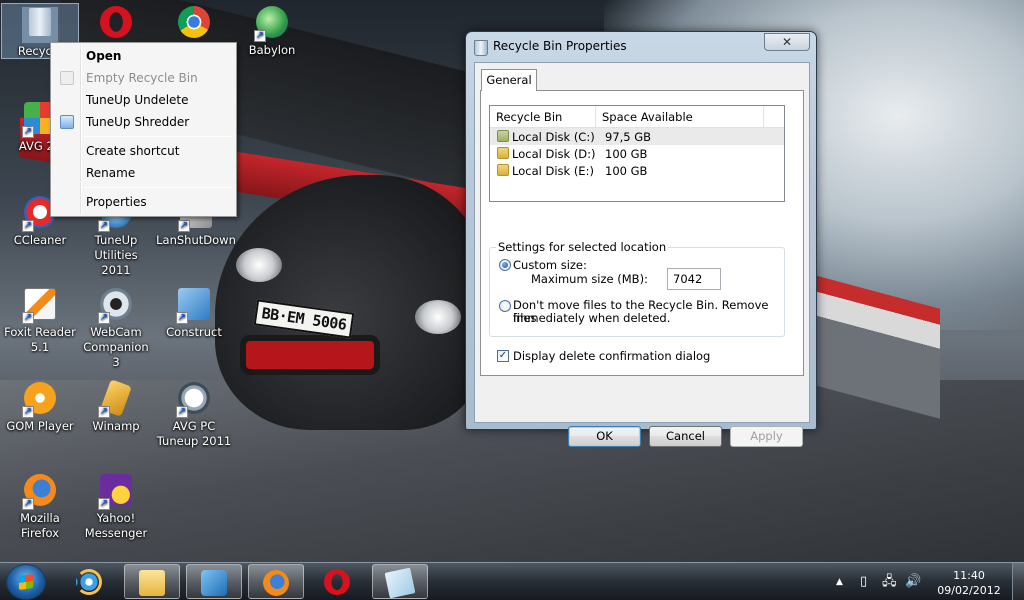  I want to click on taskbar-opera, so click(338, 581).